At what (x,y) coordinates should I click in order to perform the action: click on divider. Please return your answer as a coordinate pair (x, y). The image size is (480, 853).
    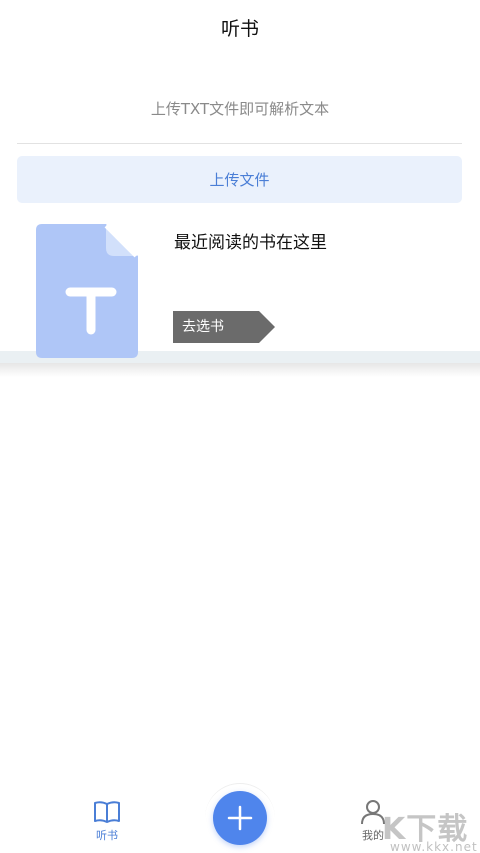
    Looking at the image, I should click on (239, 143).